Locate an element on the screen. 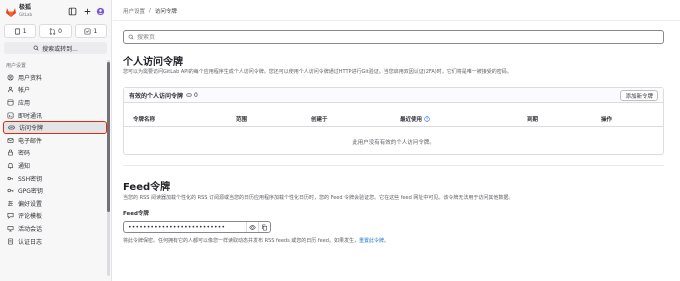 This screenshot has height=281, width=680. breadcrumb-parent: 用户设置 is located at coordinates (134, 11).